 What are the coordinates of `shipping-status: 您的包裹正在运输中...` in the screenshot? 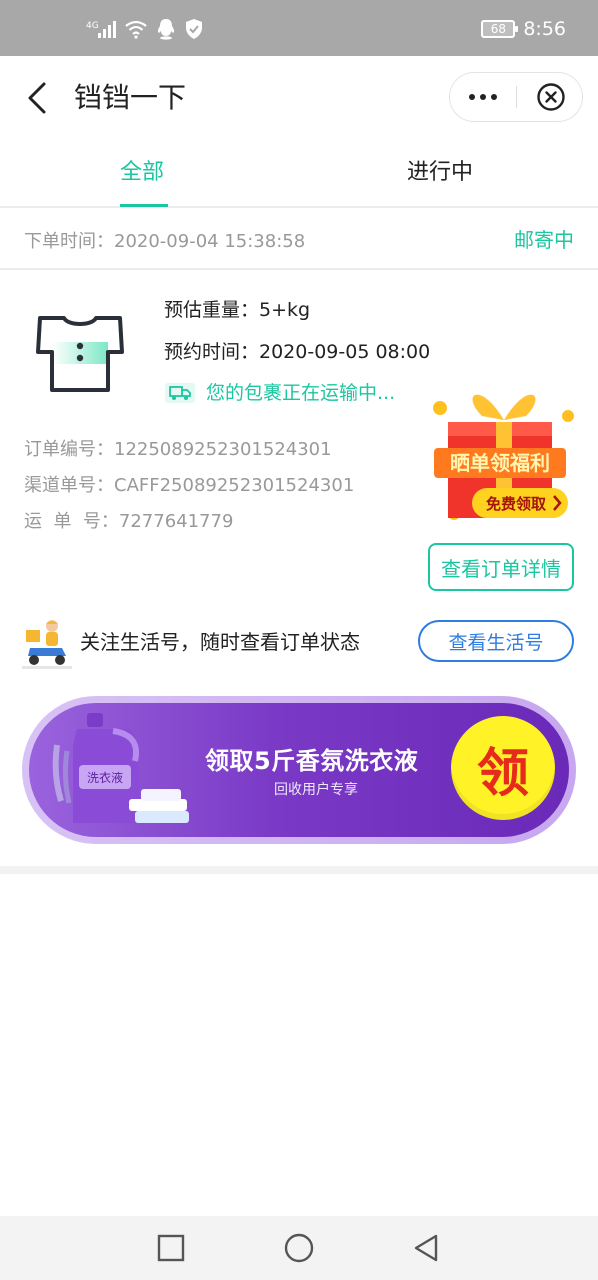 It's located at (279, 391).